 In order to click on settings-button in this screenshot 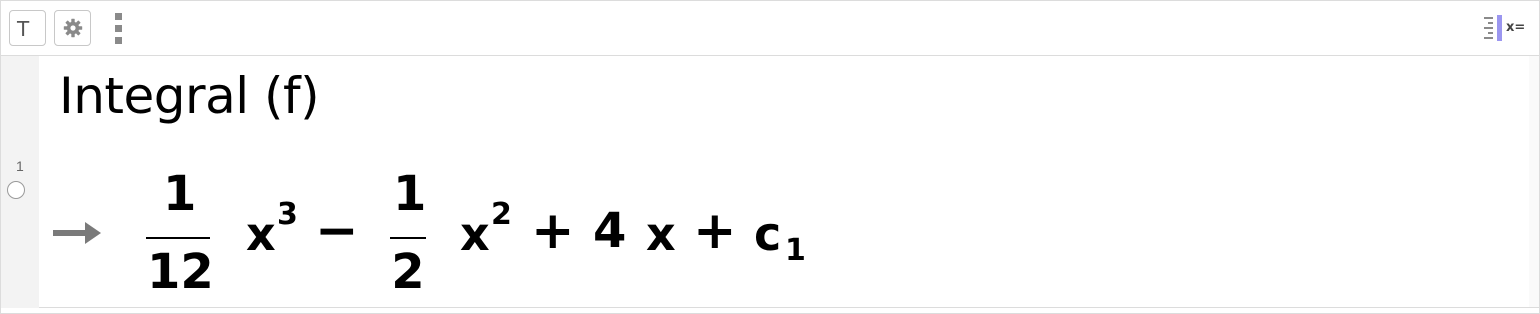, I will do `click(72, 28)`.